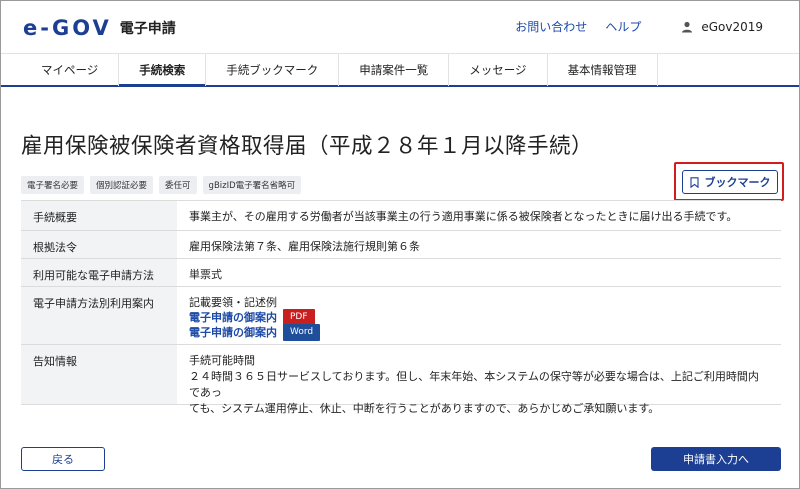 The height and width of the screenshot is (489, 800). What do you see at coordinates (302, 332) in the screenshot?
I see `word-badge: Word` at bounding box center [302, 332].